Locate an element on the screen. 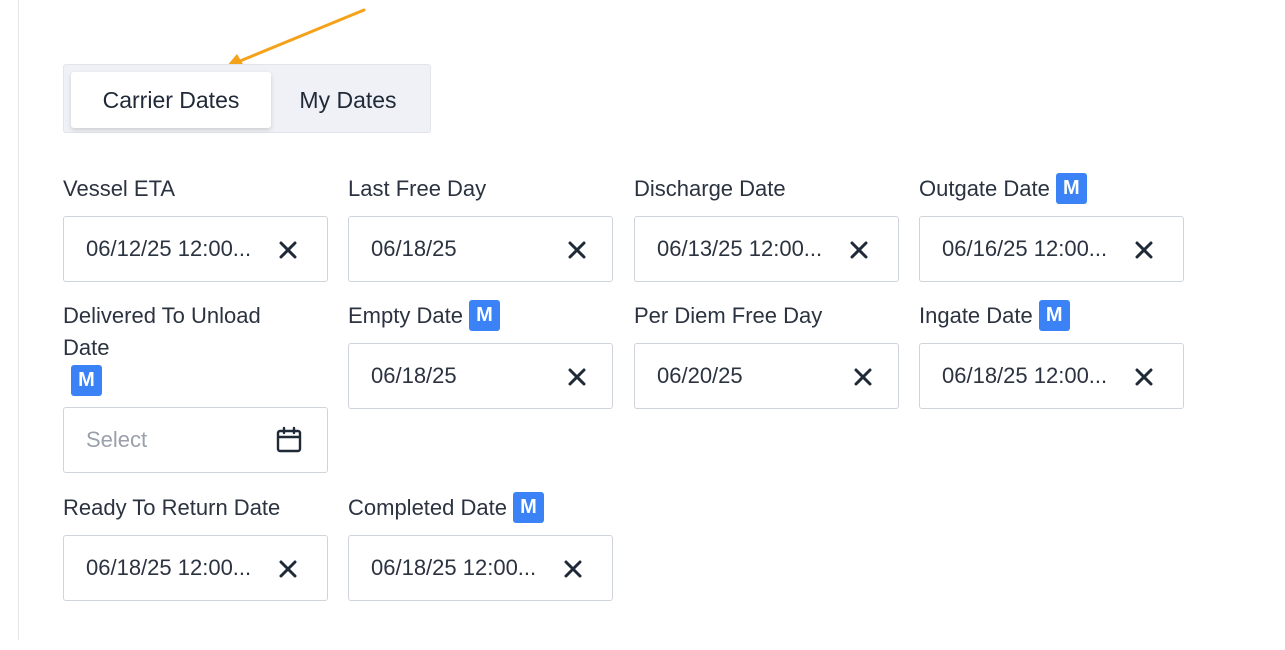 Image resolution: width=1285 pixels, height=650 pixels. field-label: Discharge Date is located at coordinates (710, 188).